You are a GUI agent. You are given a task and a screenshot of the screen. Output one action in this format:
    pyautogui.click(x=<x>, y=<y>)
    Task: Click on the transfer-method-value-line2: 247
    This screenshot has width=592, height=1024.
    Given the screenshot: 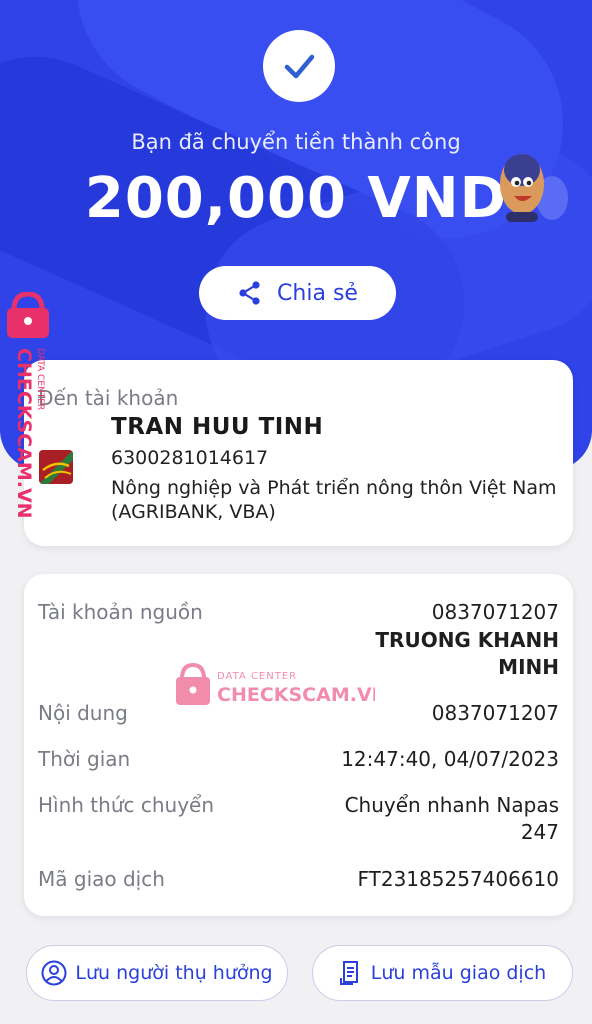 What is the action you would take?
    pyautogui.click(x=539, y=832)
    